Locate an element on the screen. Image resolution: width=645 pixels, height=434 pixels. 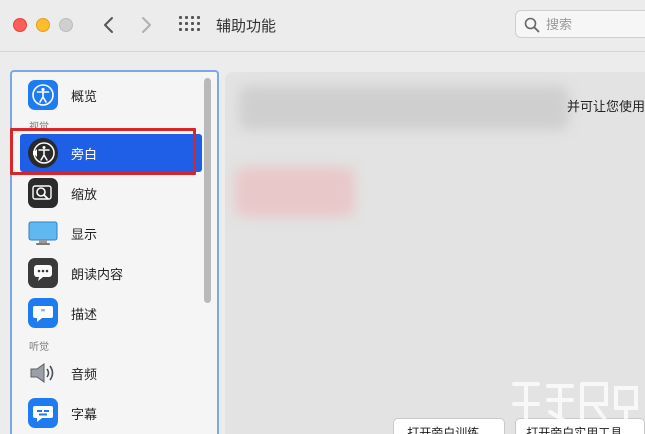
display-icon is located at coordinates (43, 233).